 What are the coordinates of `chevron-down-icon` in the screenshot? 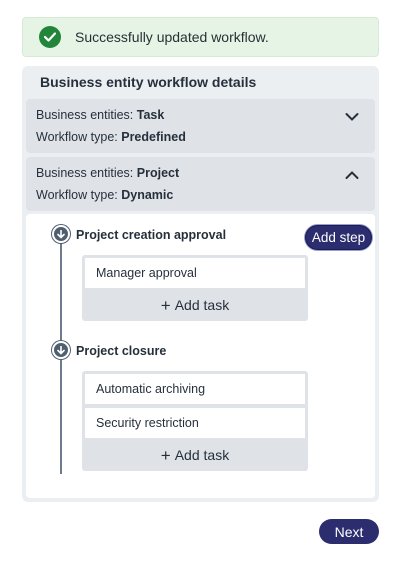 It's located at (352, 117).